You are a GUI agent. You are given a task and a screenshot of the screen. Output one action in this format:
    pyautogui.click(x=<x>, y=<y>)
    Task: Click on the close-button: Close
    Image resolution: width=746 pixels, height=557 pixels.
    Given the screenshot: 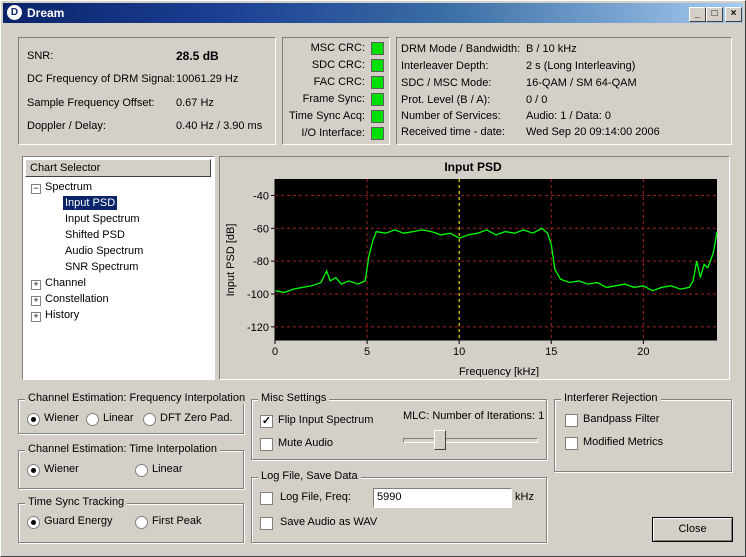 What is the action you would take?
    pyautogui.click(x=692, y=529)
    